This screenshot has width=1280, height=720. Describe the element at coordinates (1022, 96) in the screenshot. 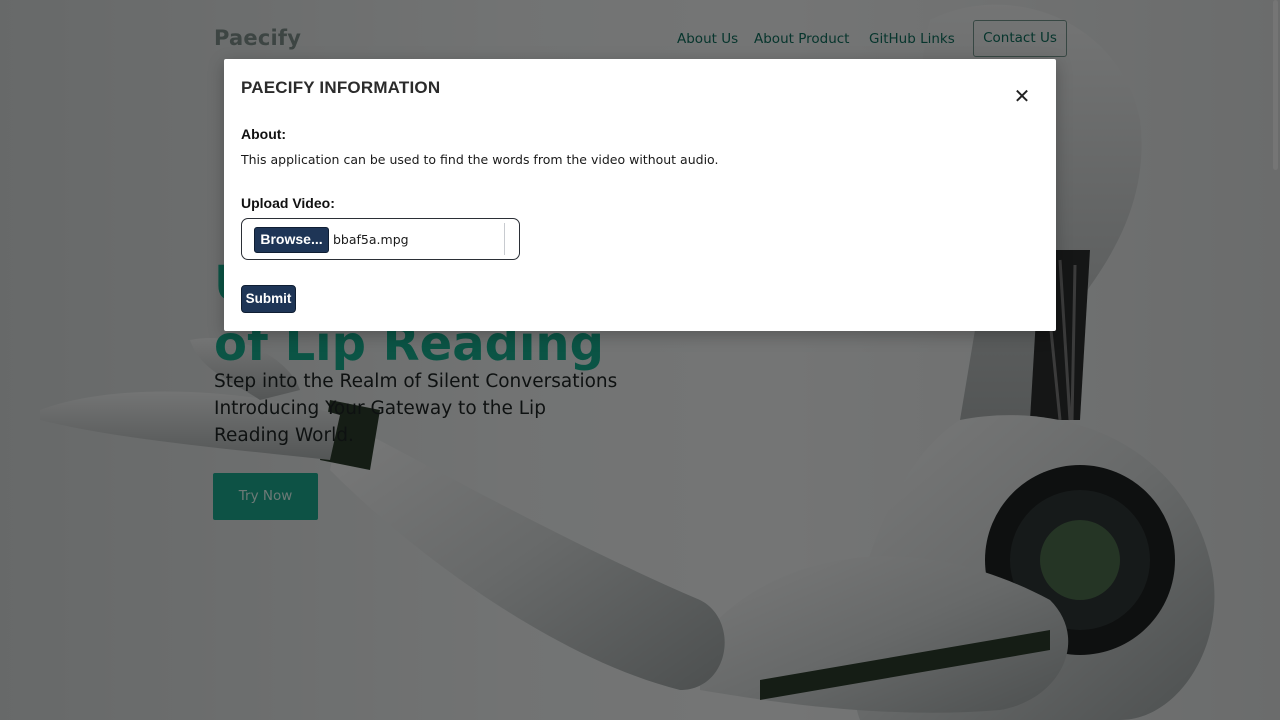

I see `close-icon: ✕` at that location.